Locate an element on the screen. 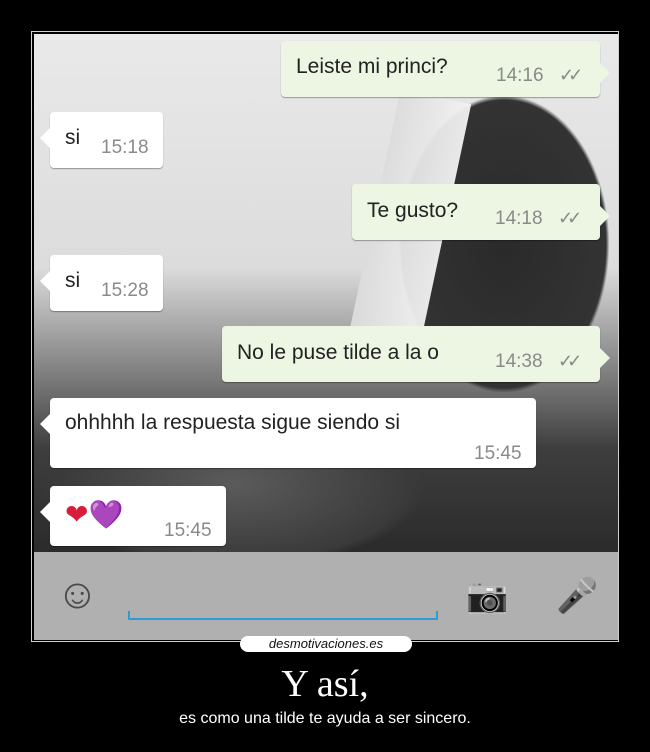 The width and height of the screenshot is (650, 752). message-input-bar: ☺ 📷 🎤 is located at coordinates (326, 596).